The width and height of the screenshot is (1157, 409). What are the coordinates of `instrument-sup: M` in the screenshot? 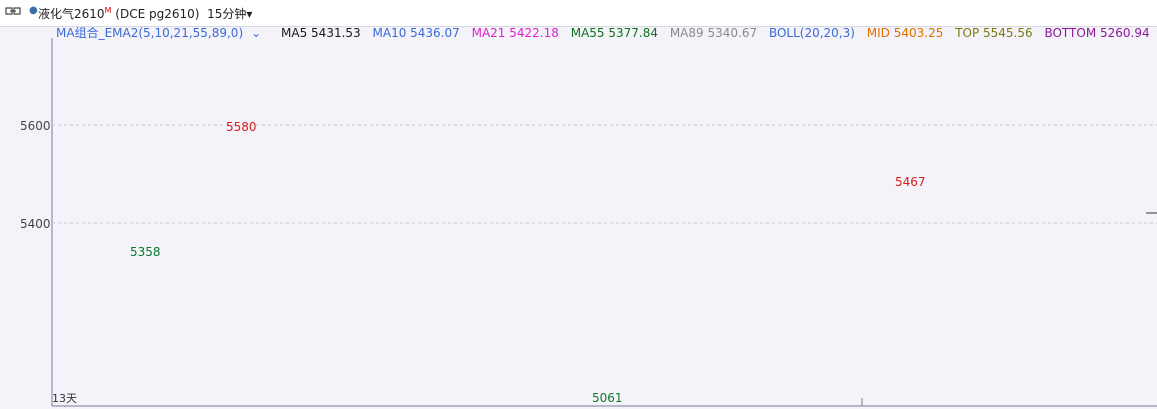 It's located at (108, 10).